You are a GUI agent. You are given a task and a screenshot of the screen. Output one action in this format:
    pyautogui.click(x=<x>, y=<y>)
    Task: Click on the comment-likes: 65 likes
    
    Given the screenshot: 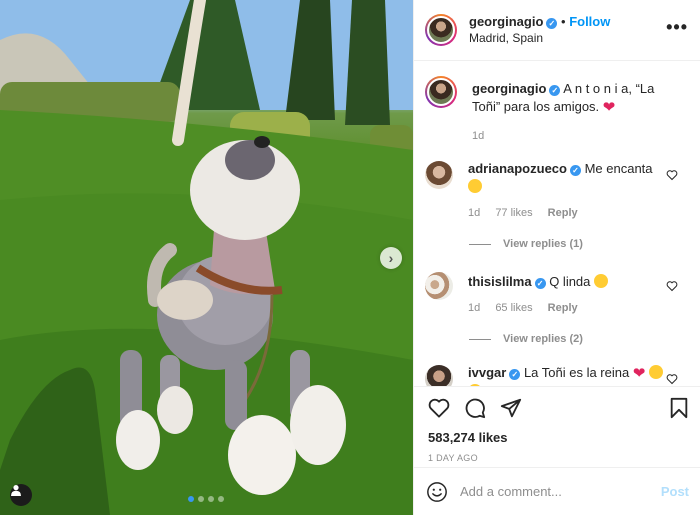 What is the action you would take?
    pyautogui.click(x=513, y=308)
    